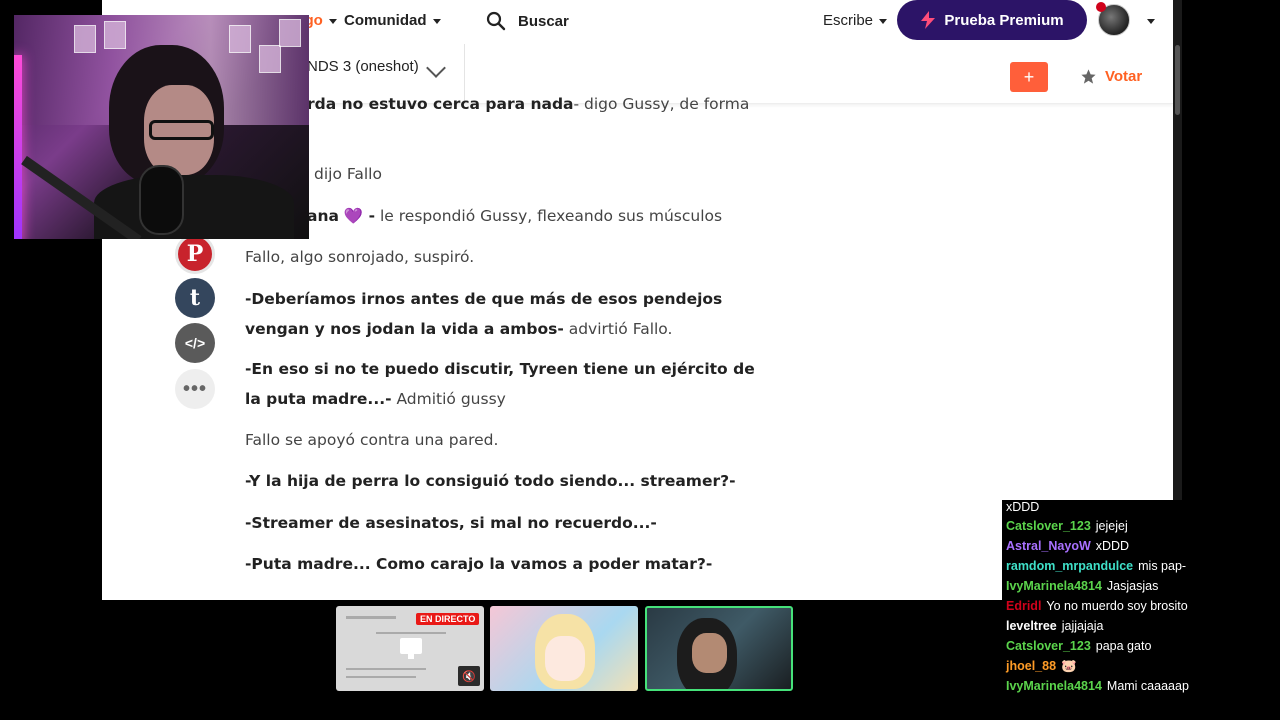 The height and width of the screenshot is (720, 1280). What do you see at coordinates (195, 298) in the screenshot?
I see `tumblr-share-icon: t` at bounding box center [195, 298].